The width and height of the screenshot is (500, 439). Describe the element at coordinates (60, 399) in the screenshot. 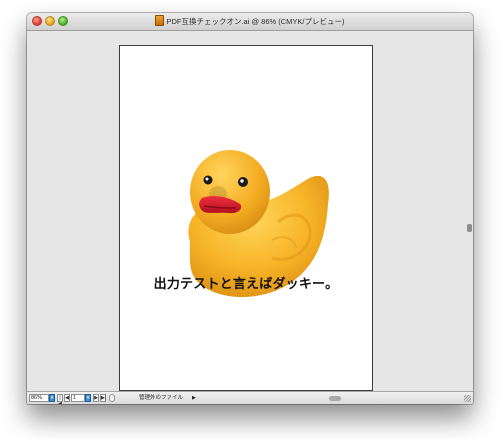

I see `first-page-button: |◀` at that location.